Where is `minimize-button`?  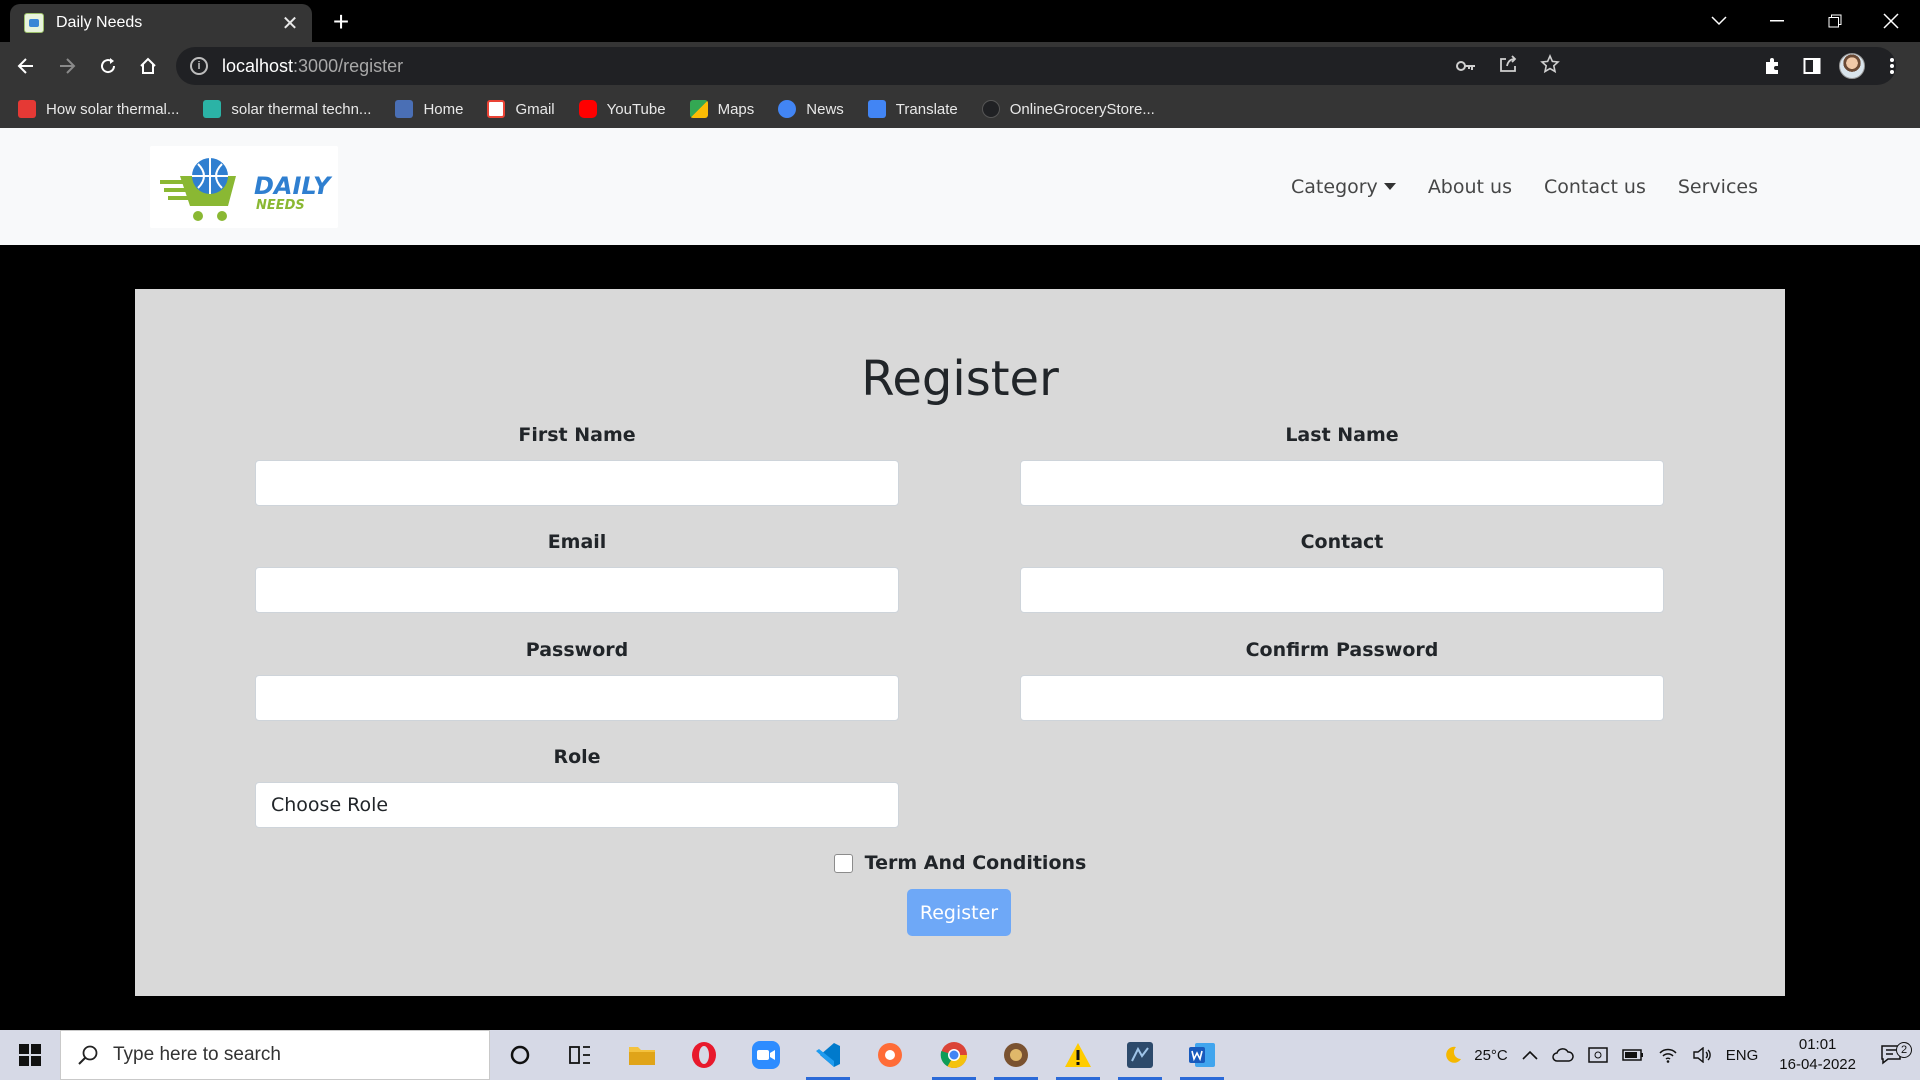 minimize-button is located at coordinates (1777, 21).